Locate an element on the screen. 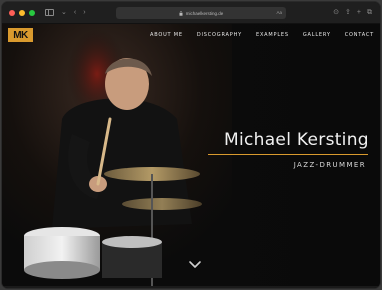 Image resolution: width=382 pixels, height=290 pixels. chevron-down-icon is located at coordinates (195, 265).